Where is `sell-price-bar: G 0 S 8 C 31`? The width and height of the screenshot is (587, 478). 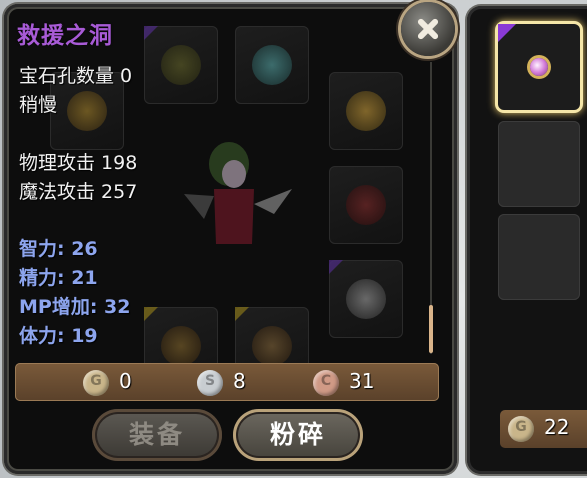
sell-price-bar: G 0 S 8 C 31 is located at coordinates (227, 382).